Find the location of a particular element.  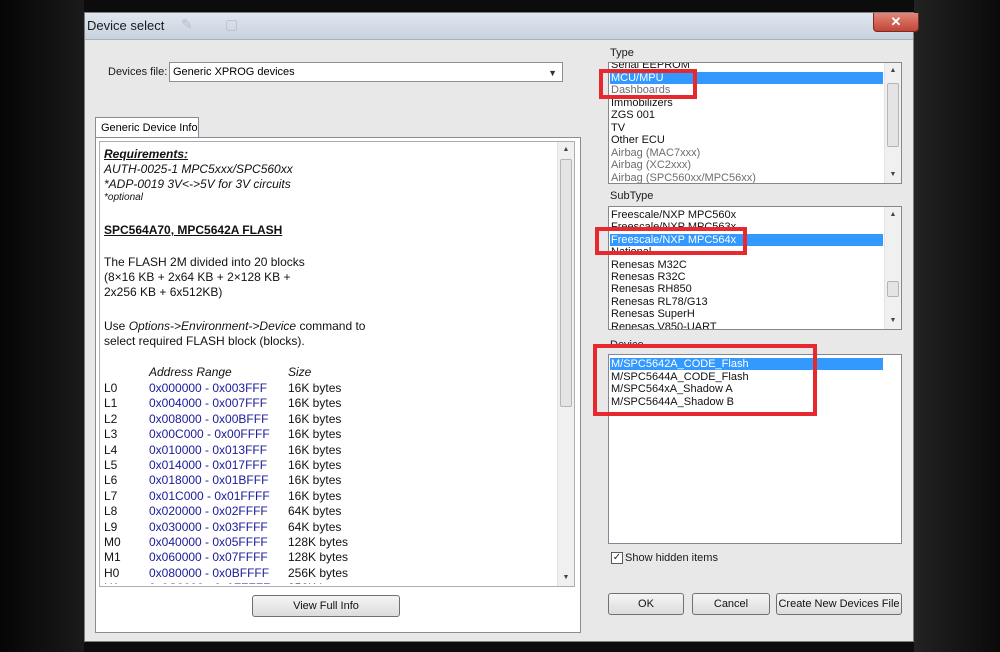

tab-generic-device-info: Generic Device Info is located at coordinates (147, 127).